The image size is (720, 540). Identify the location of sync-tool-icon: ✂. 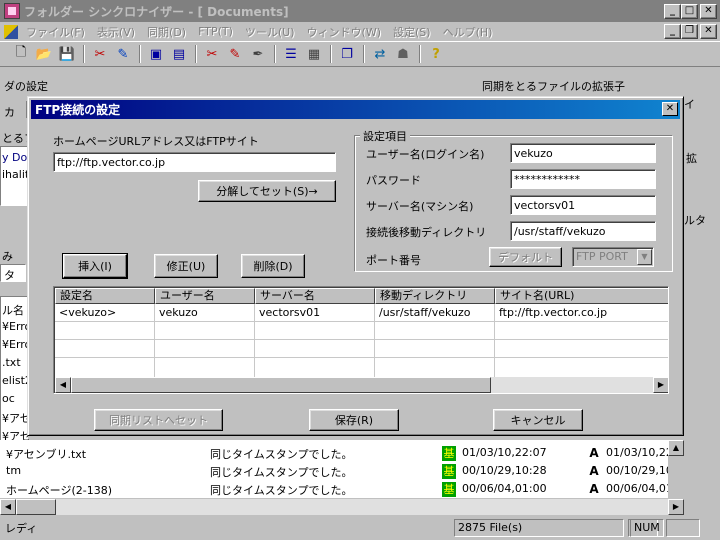
(100, 54).